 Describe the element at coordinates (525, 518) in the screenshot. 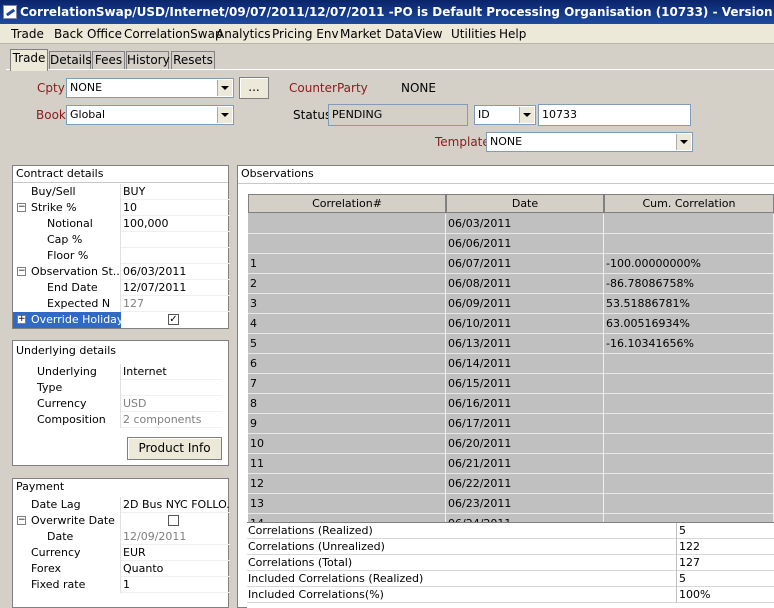

I see `date-cell: 06/24/2011` at that location.